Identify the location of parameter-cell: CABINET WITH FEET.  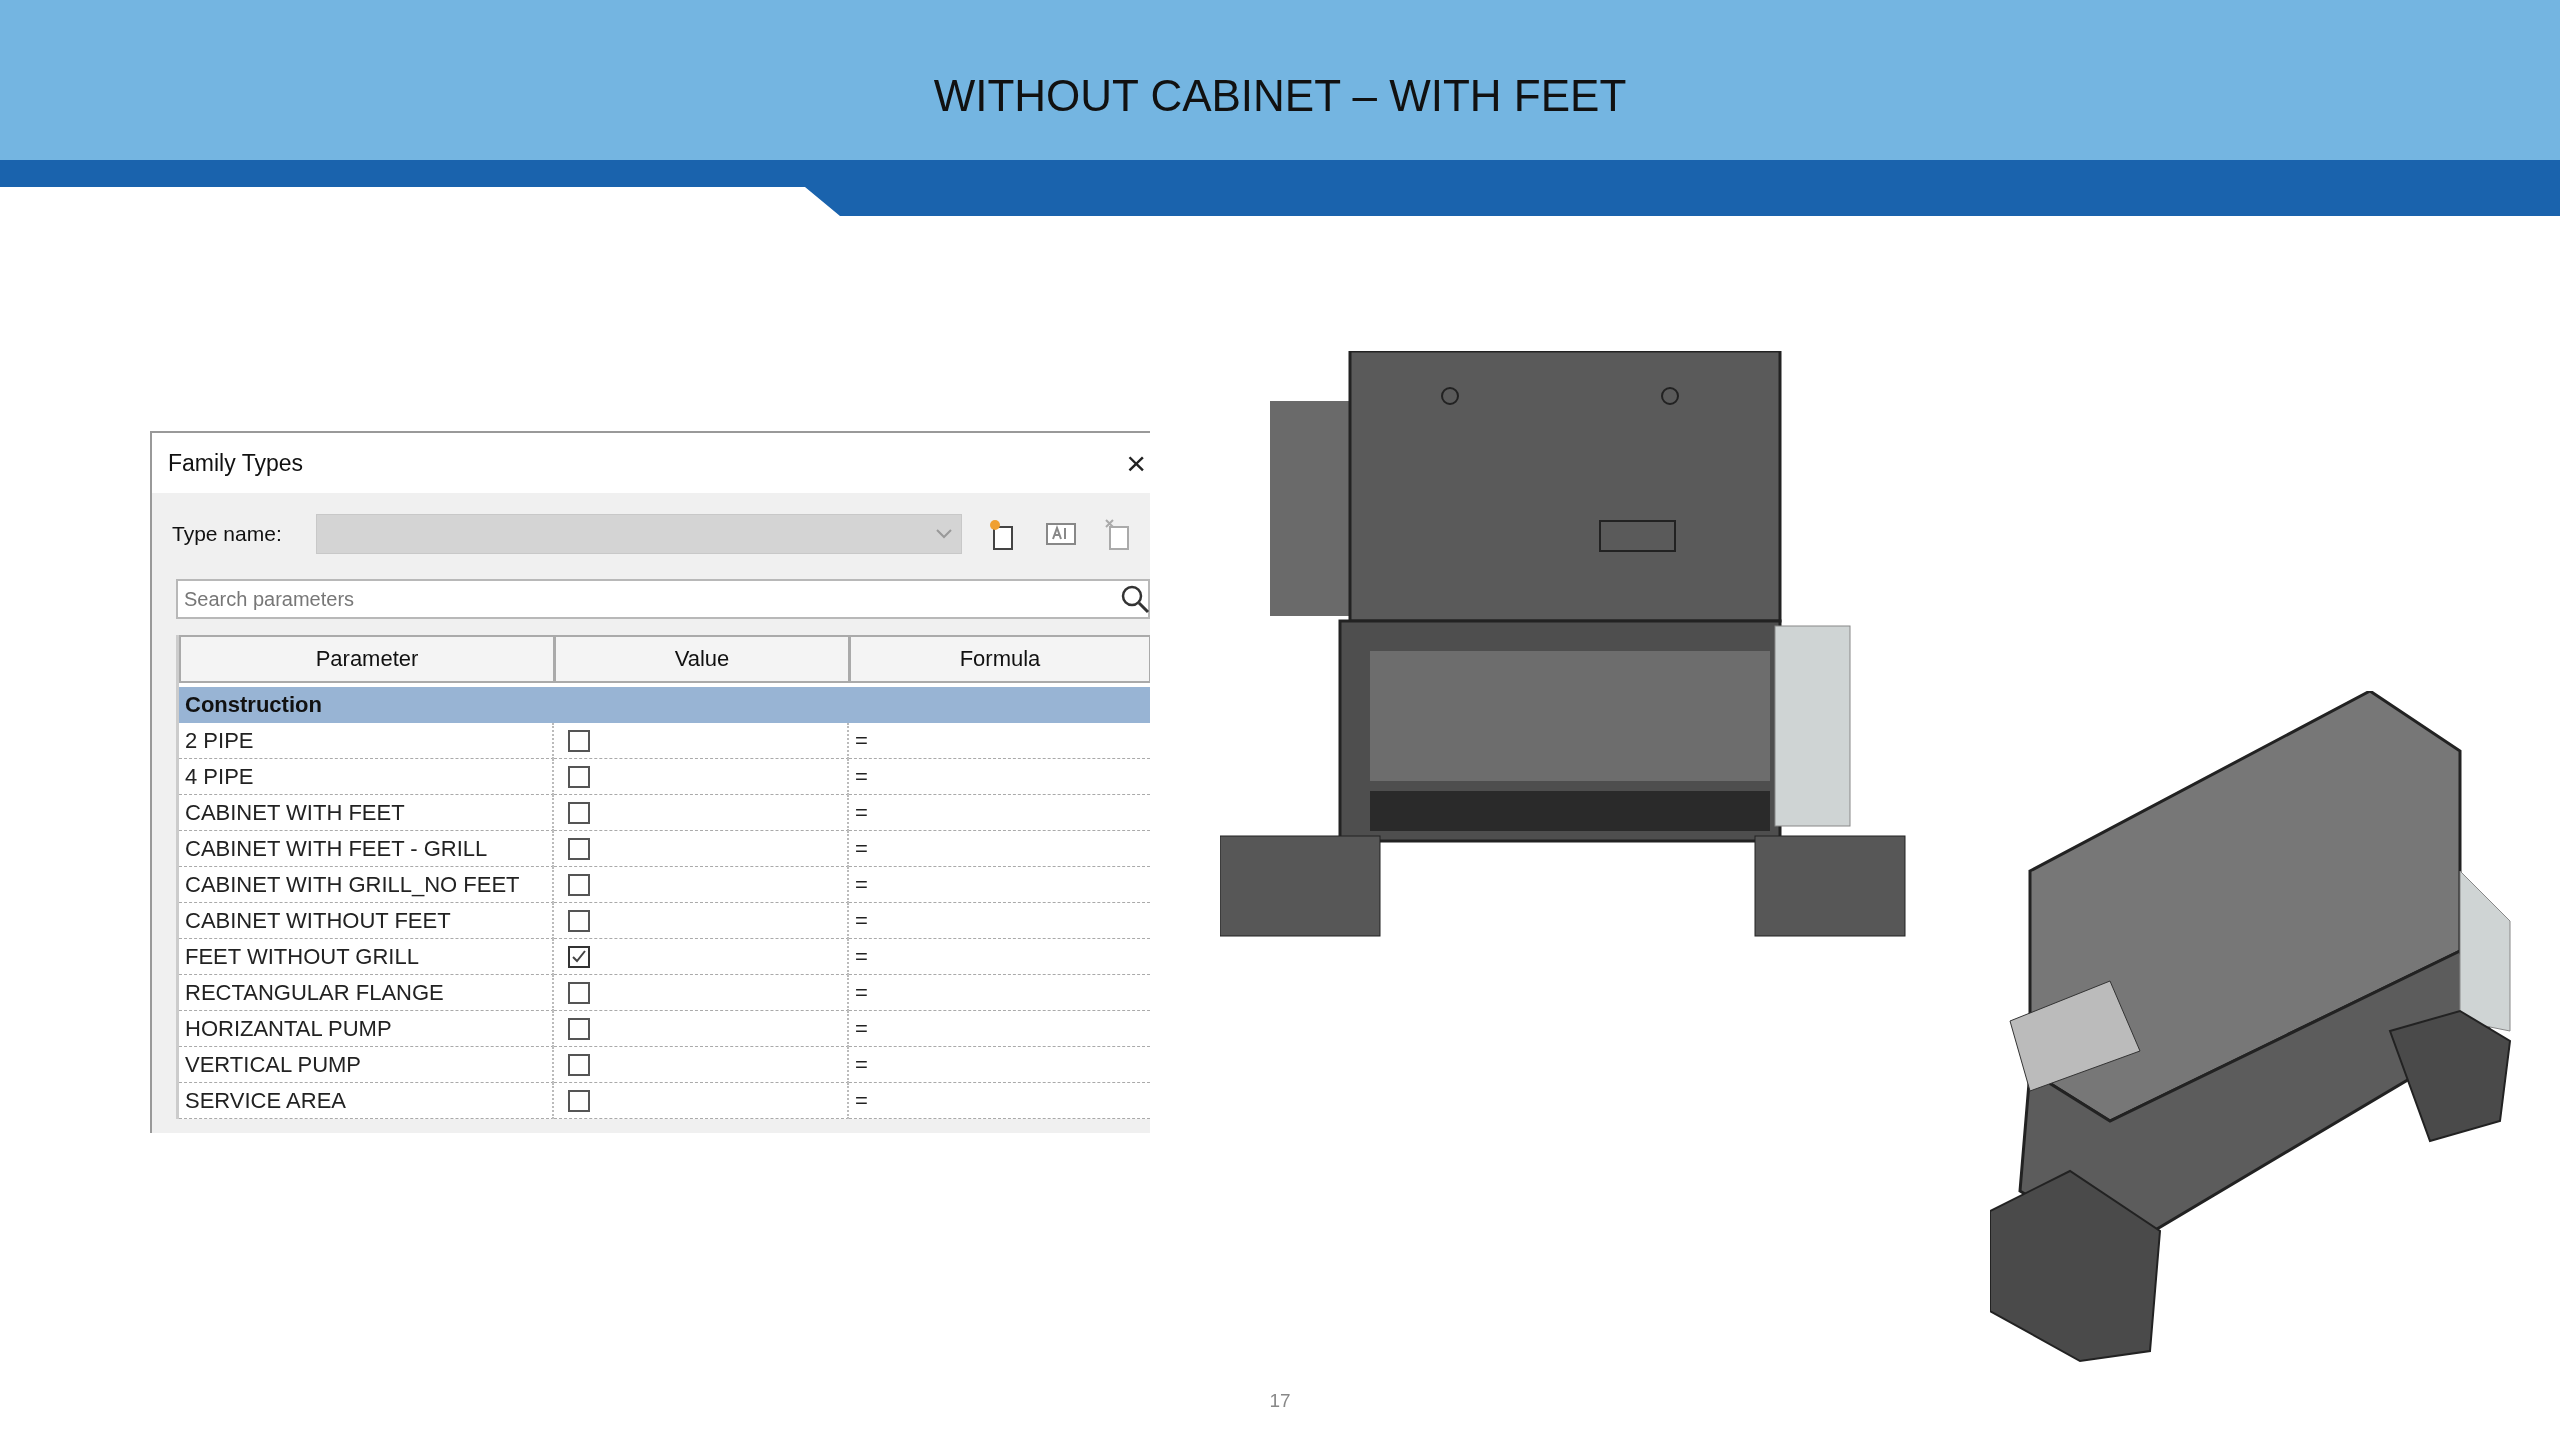
(366, 813).